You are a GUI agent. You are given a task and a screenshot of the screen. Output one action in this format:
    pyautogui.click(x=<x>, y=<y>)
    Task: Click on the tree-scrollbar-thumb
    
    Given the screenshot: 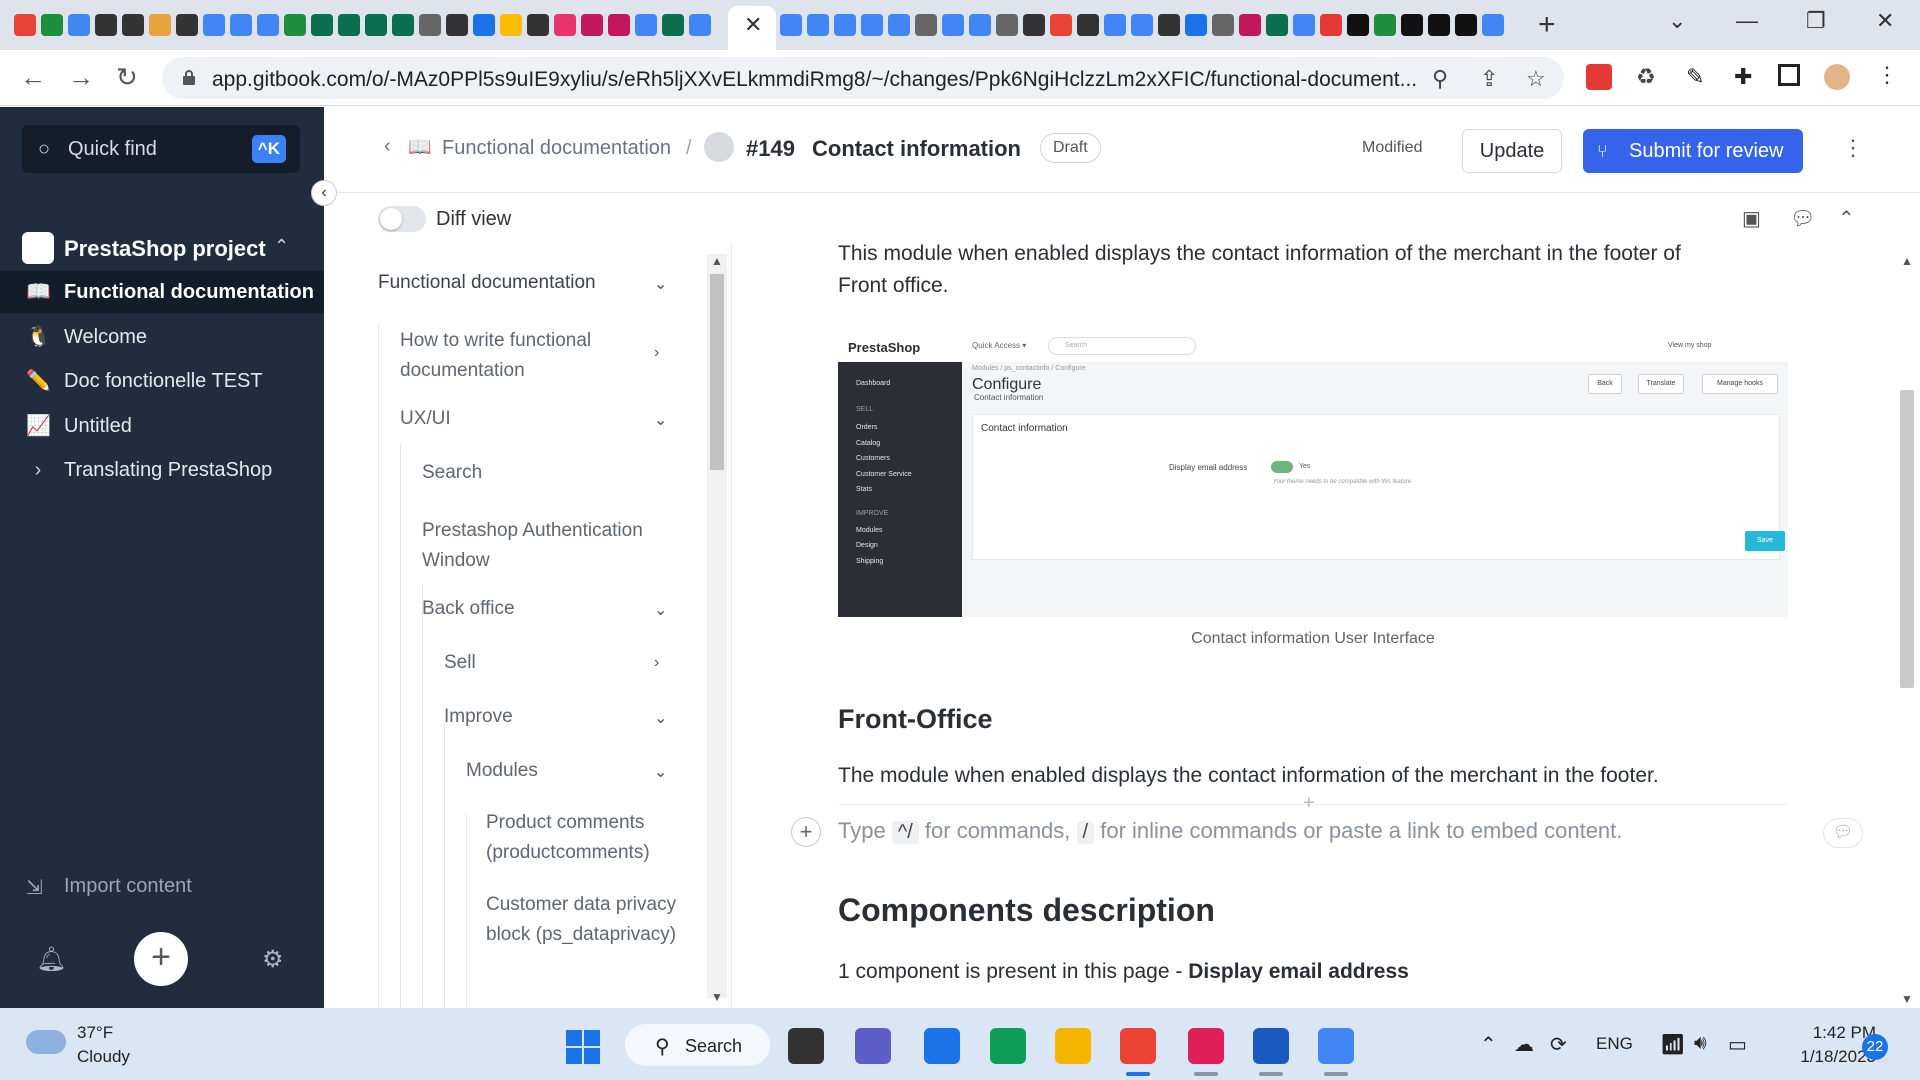 What is the action you would take?
    pyautogui.click(x=717, y=372)
    